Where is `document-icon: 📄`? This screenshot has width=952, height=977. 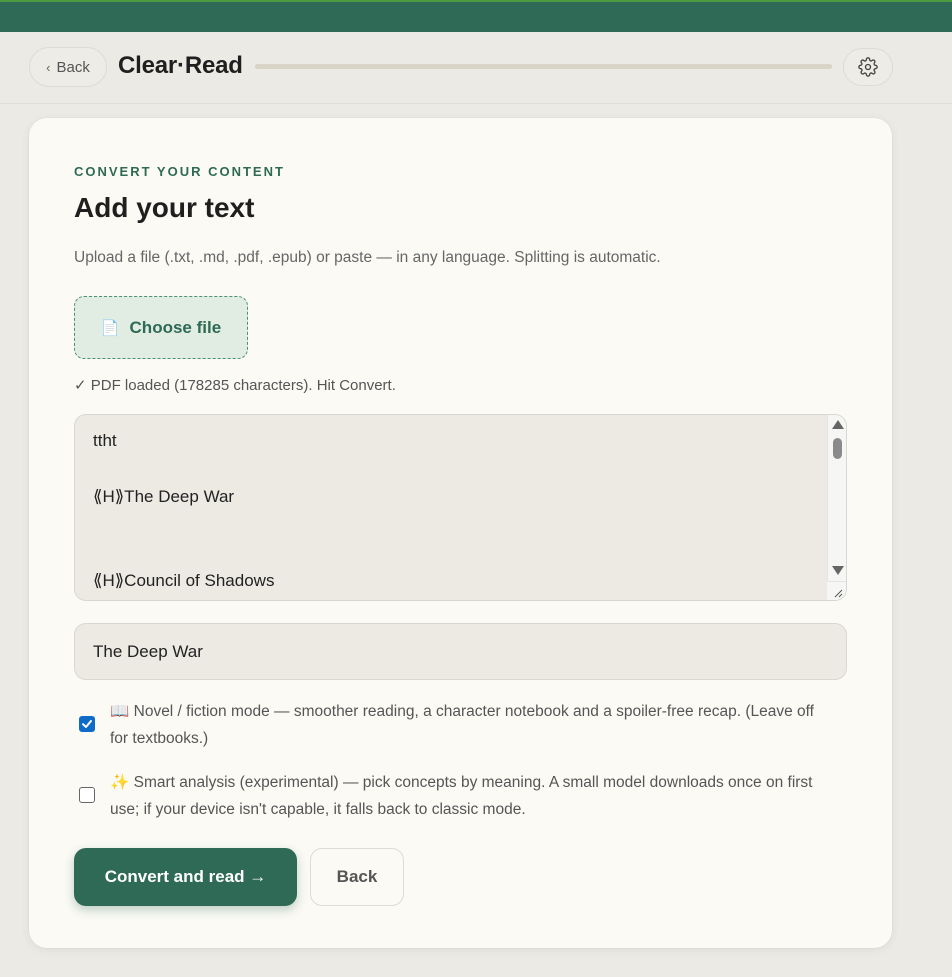 document-icon: 📄 is located at coordinates (110, 328).